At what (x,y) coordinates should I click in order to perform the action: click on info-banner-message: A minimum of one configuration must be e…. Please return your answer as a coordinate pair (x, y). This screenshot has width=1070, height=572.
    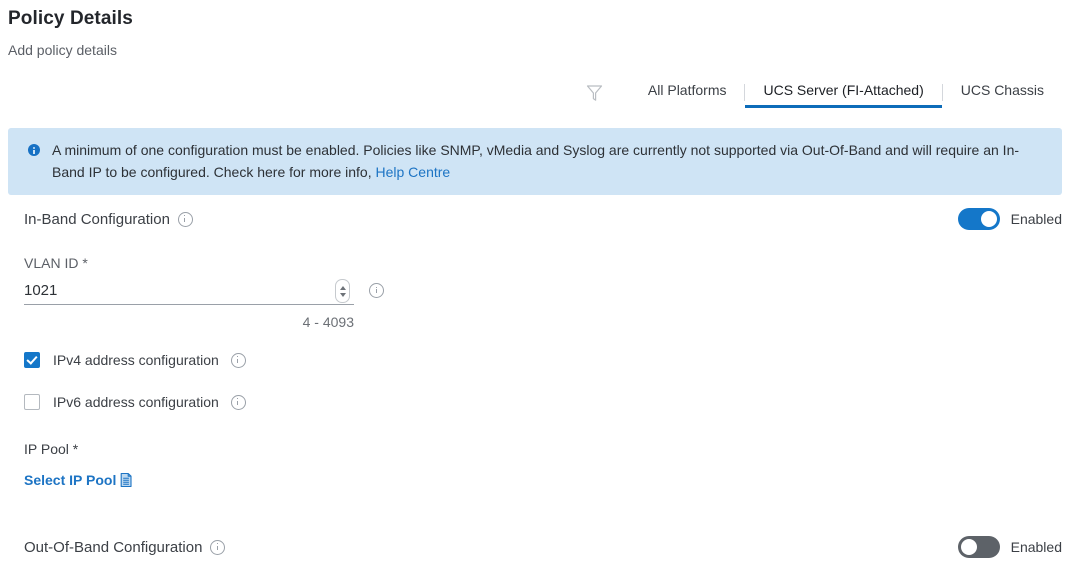
    Looking at the image, I should click on (536, 161).